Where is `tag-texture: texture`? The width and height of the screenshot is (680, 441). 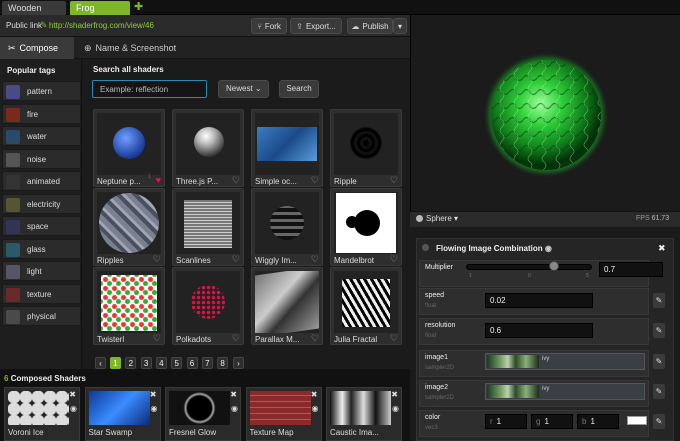
tag-texture: texture is located at coordinates (41, 293).